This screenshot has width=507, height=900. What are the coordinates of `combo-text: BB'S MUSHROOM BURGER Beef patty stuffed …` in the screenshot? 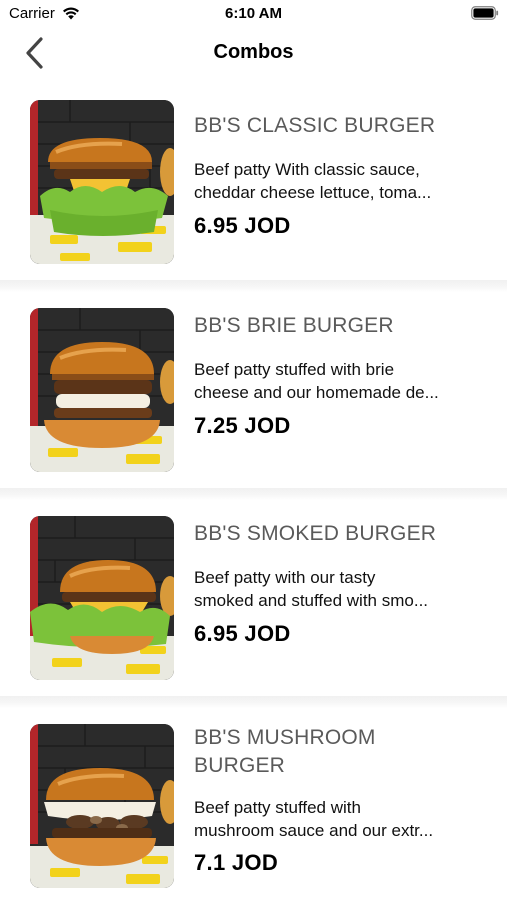 It's located at (339, 800).